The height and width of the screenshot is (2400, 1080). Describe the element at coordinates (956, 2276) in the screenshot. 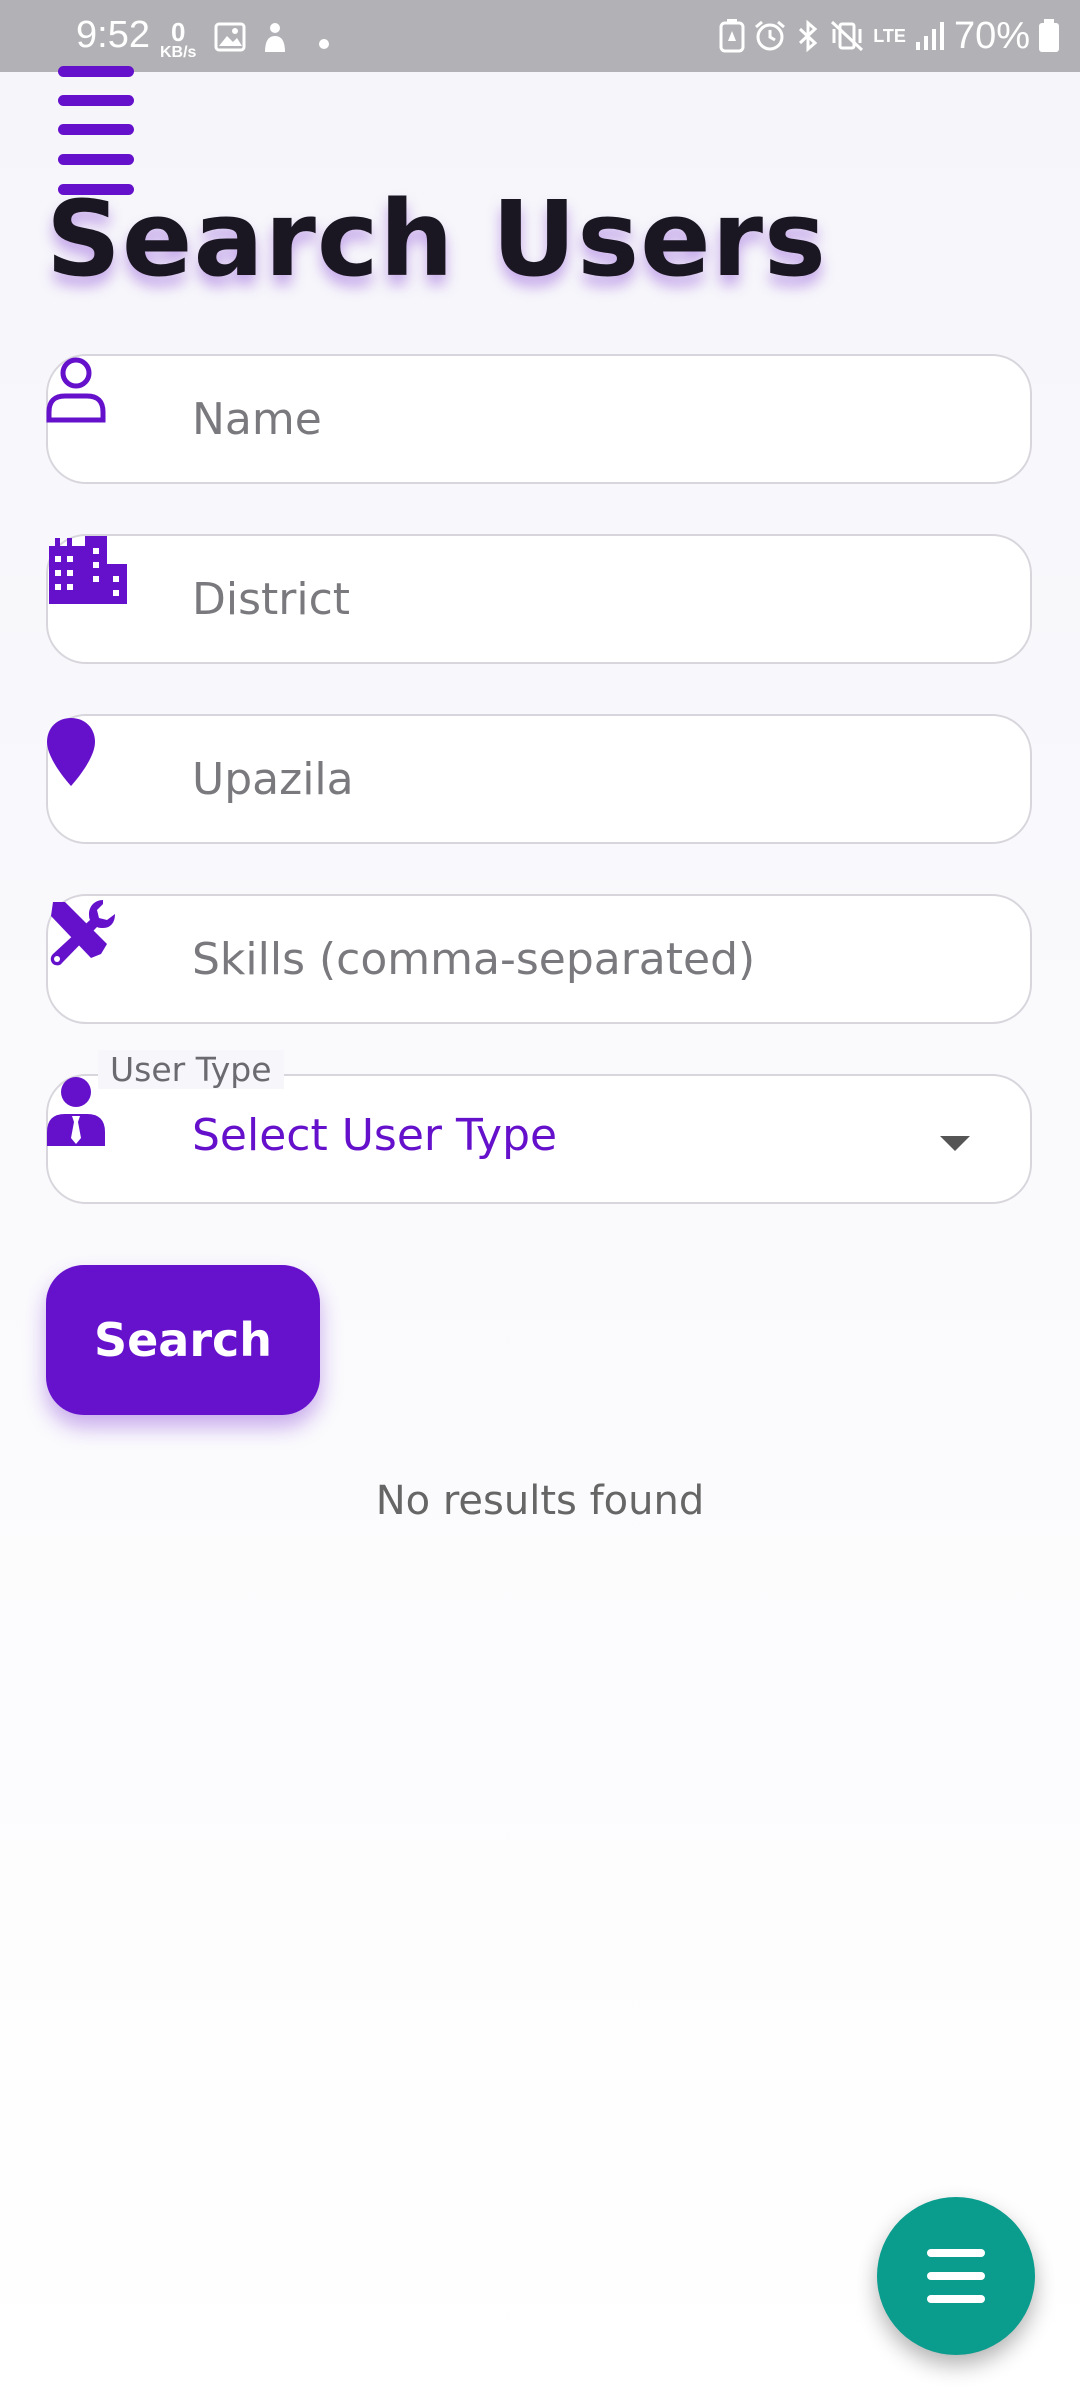

I see `fab-menu-button` at that location.